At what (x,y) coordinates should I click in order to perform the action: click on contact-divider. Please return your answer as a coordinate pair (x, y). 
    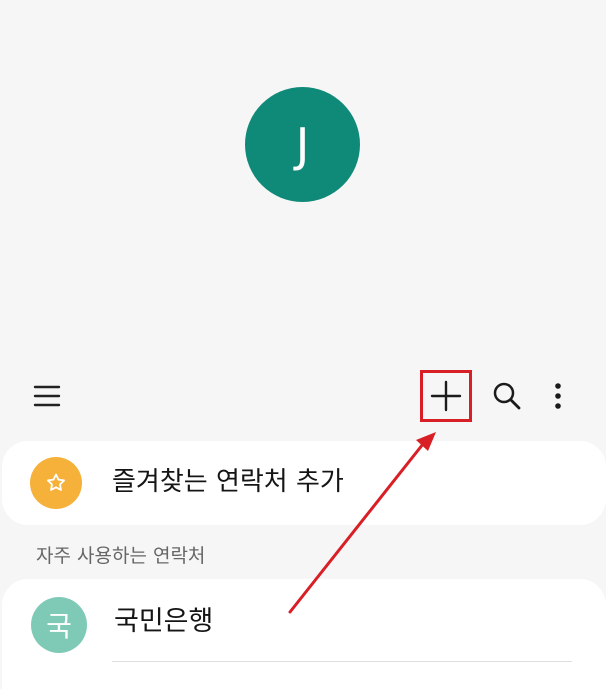
    Looking at the image, I should click on (342, 661).